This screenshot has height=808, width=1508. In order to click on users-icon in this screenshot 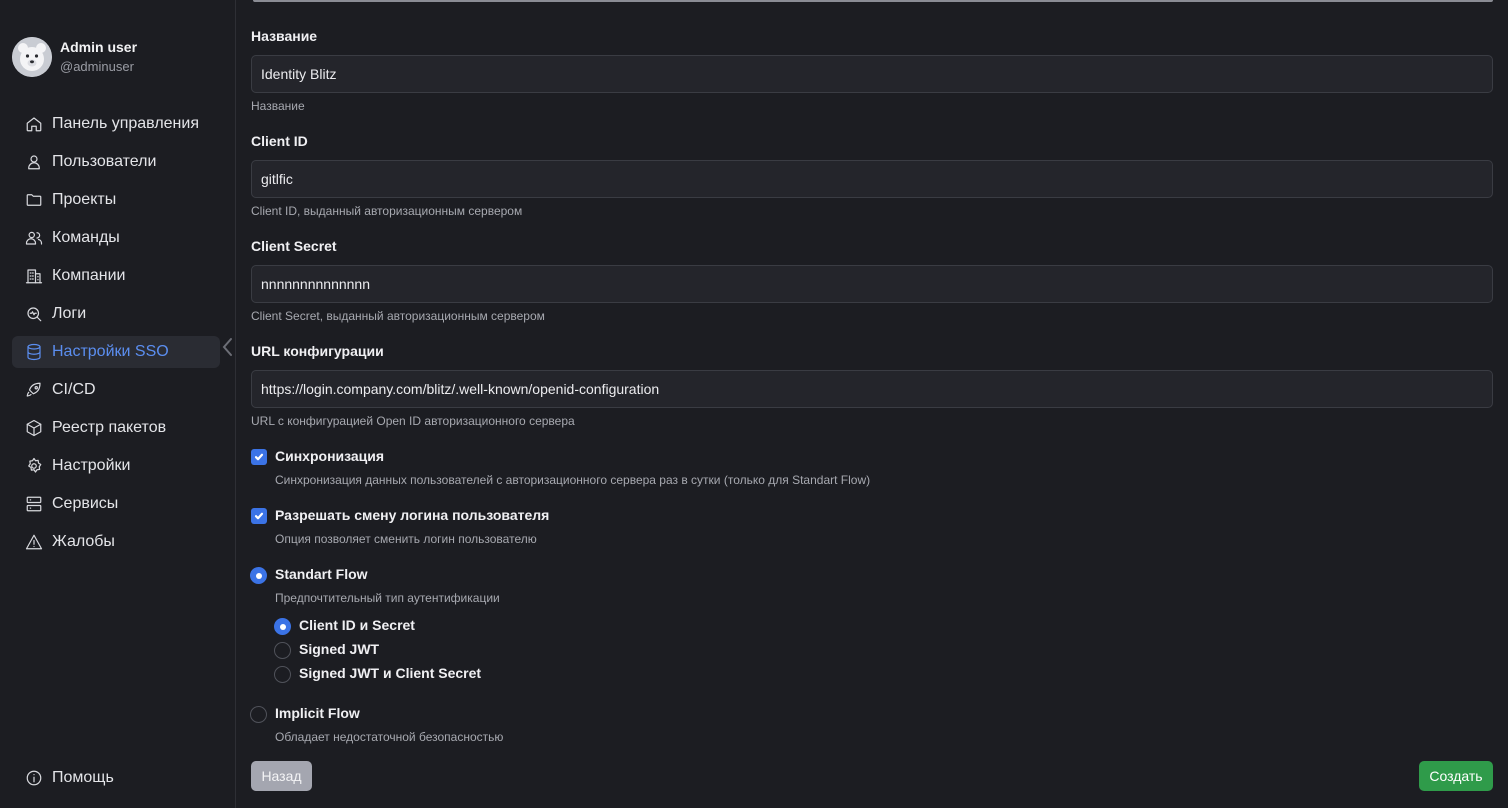, I will do `click(34, 238)`.